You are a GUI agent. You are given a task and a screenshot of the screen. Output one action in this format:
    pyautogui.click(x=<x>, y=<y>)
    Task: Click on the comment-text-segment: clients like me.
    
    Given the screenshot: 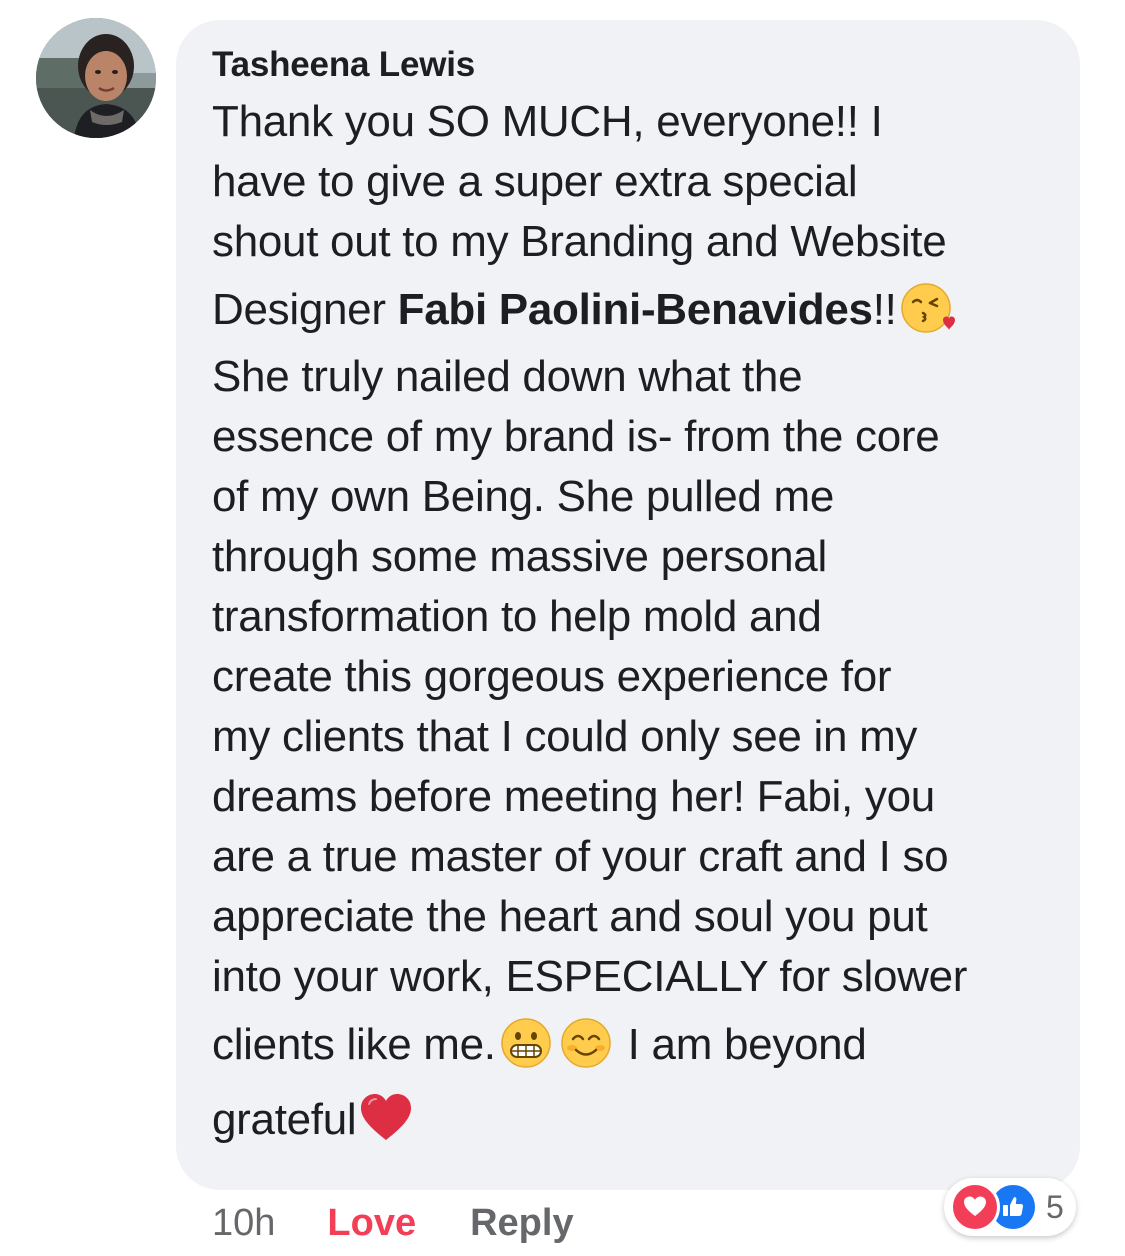 What is the action you would take?
    pyautogui.click(x=354, y=1044)
    